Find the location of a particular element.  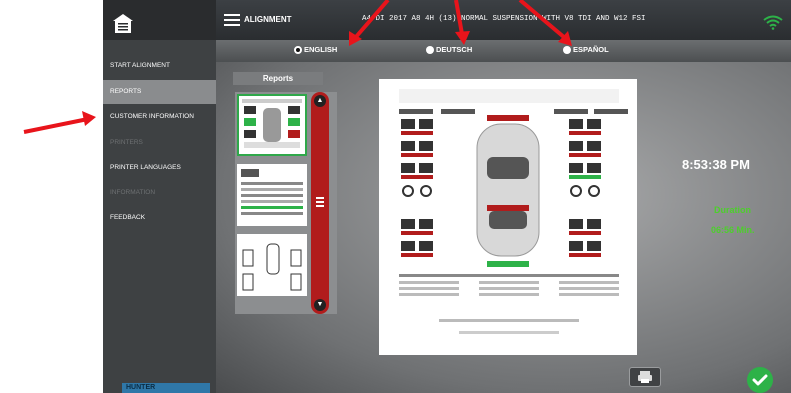

sidebar-item-feedback: FEEDBACK is located at coordinates (159, 218).